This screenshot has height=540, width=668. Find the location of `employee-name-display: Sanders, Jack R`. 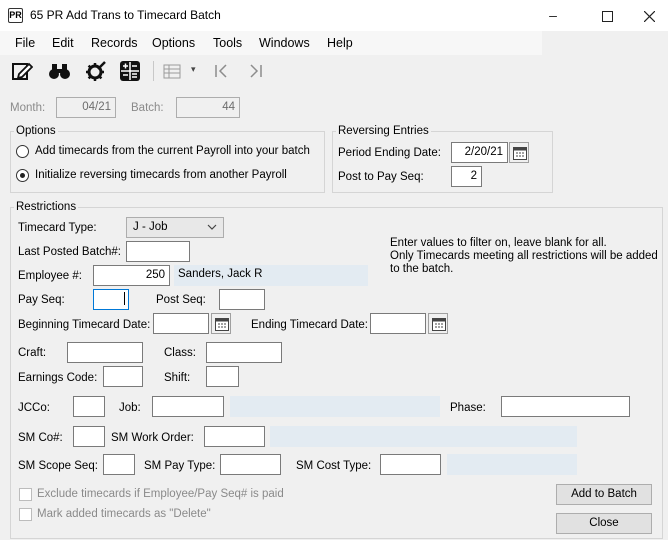

employee-name-display: Sanders, Jack R is located at coordinates (271, 275).